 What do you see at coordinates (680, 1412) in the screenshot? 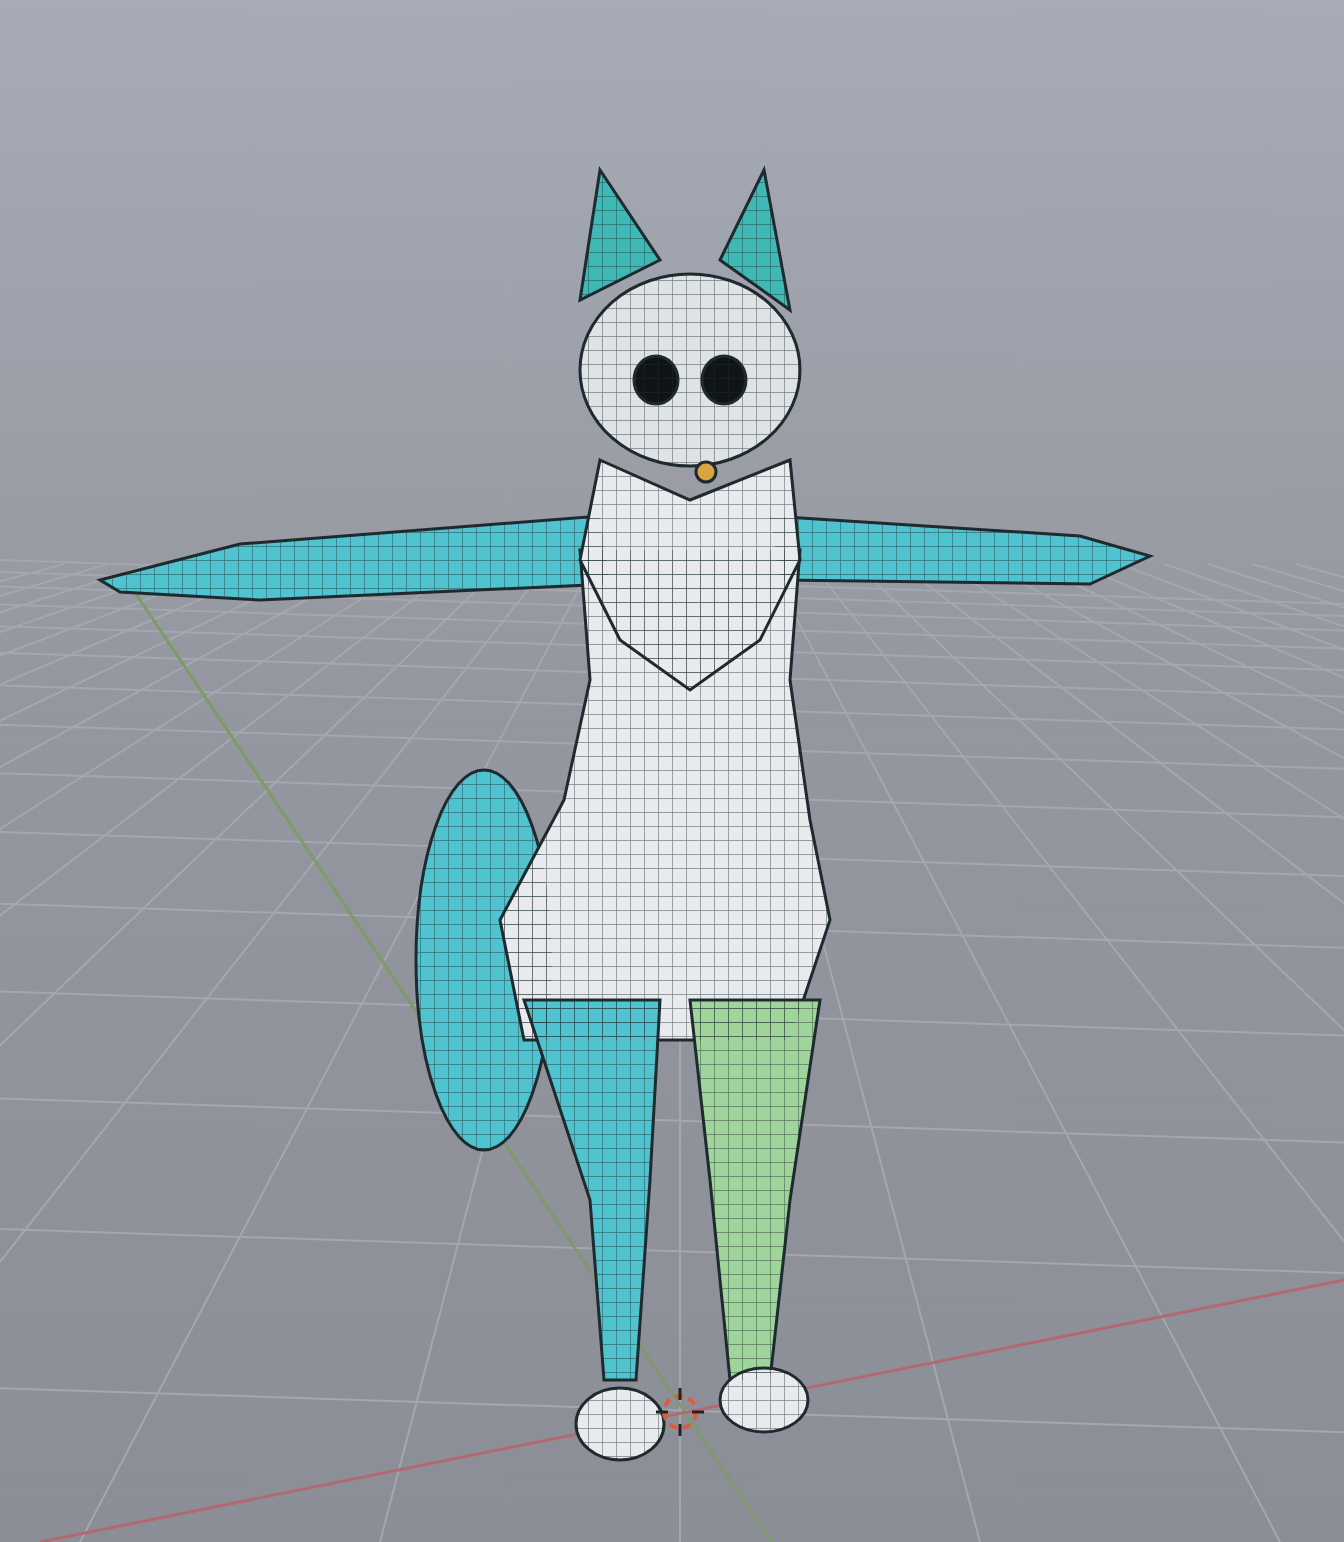
I see `3d-cursor-icon` at bounding box center [680, 1412].